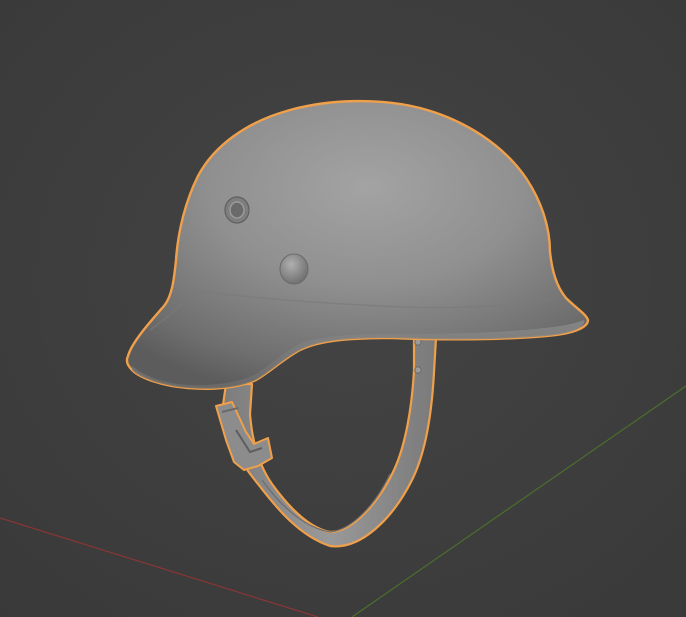  Describe the element at coordinates (237, 210) in the screenshot. I see `vent-hole` at that location.